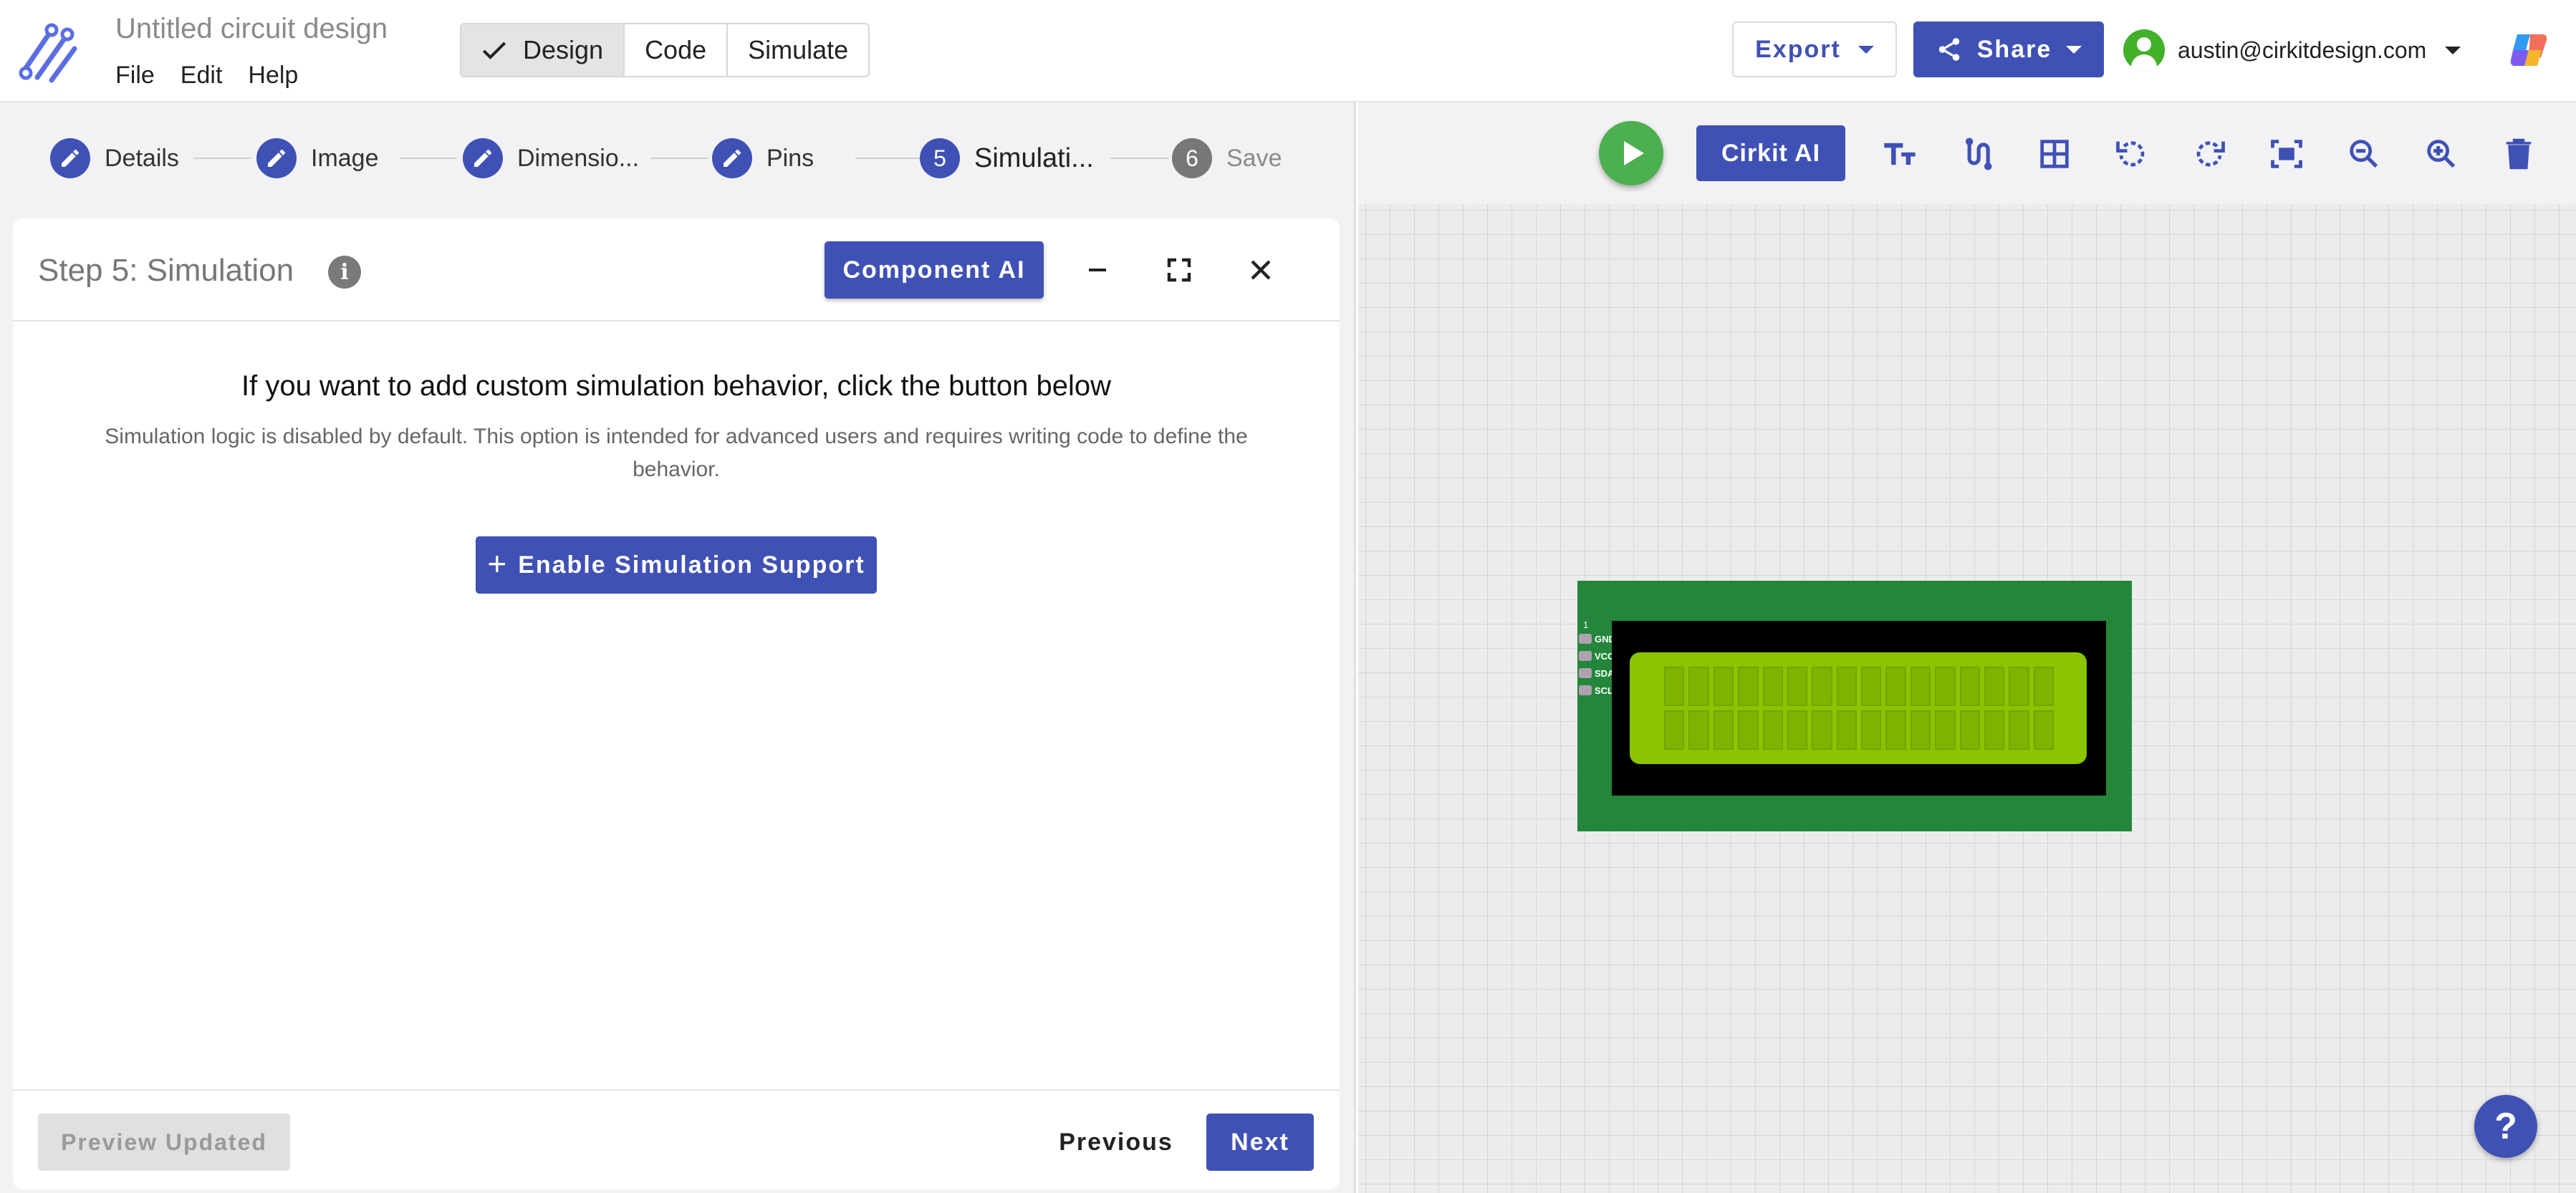 The width and height of the screenshot is (2576, 1193). What do you see at coordinates (135, 76) in the screenshot?
I see `menu-file: File` at bounding box center [135, 76].